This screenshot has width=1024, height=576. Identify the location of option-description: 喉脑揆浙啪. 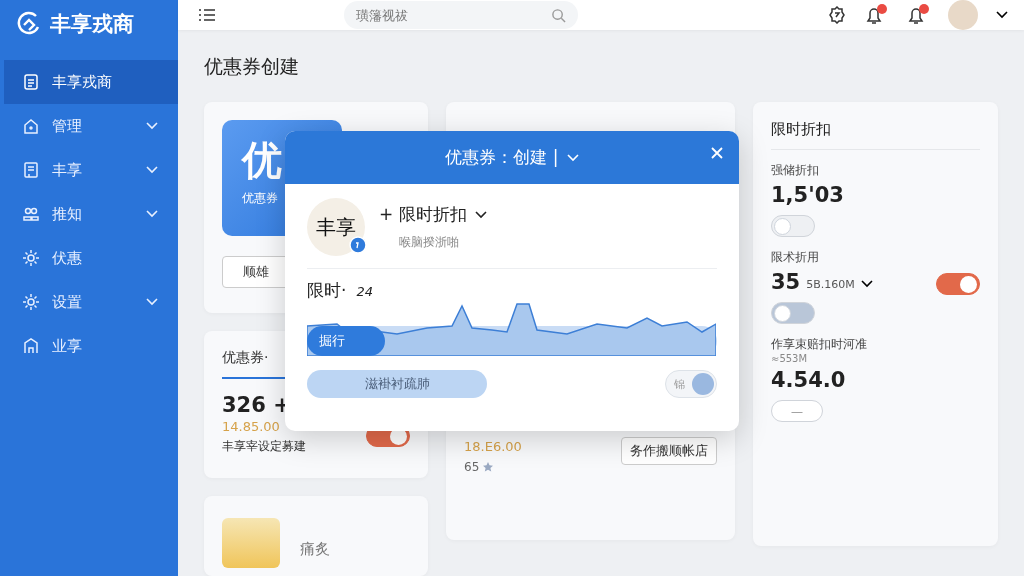
(429, 242).